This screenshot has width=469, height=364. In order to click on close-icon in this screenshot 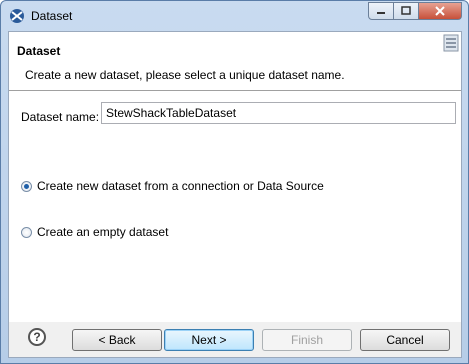, I will do `click(440, 11)`.